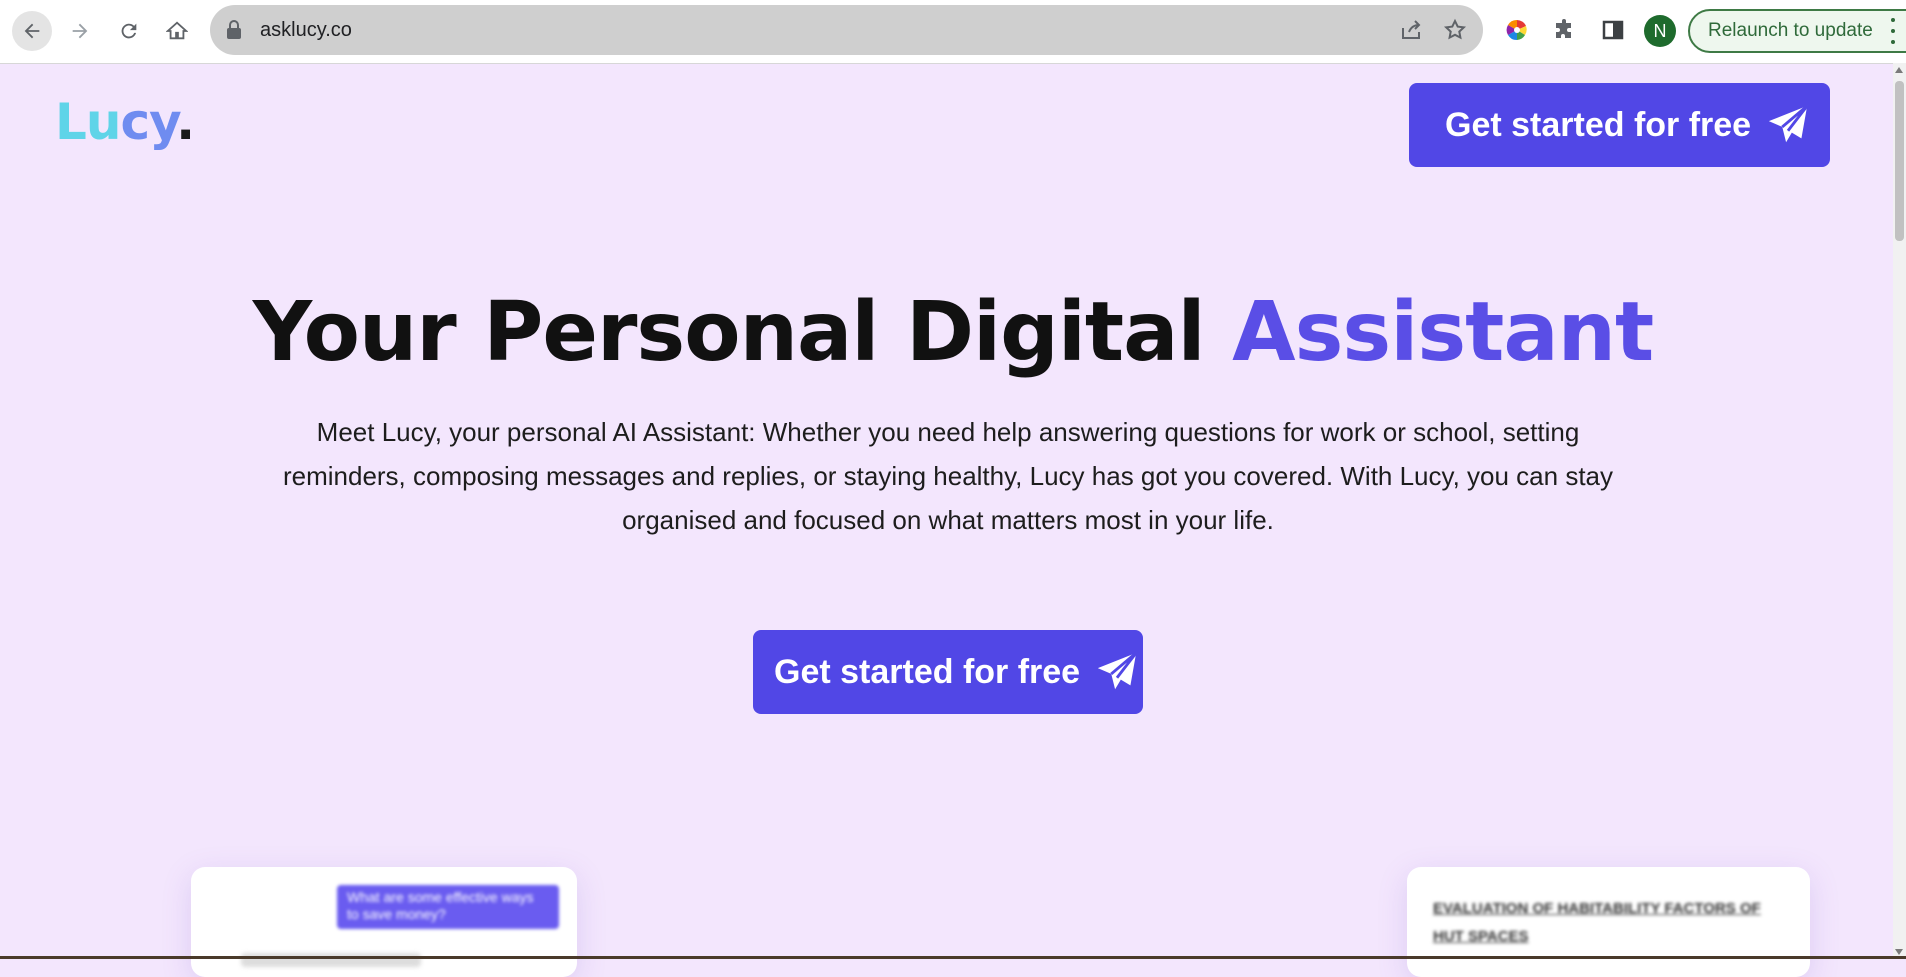 The width and height of the screenshot is (1906, 977). Describe the element at coordinates (729, 332) in the screenshot. I see `hero-title-main: Your Personal Digital` at that location.